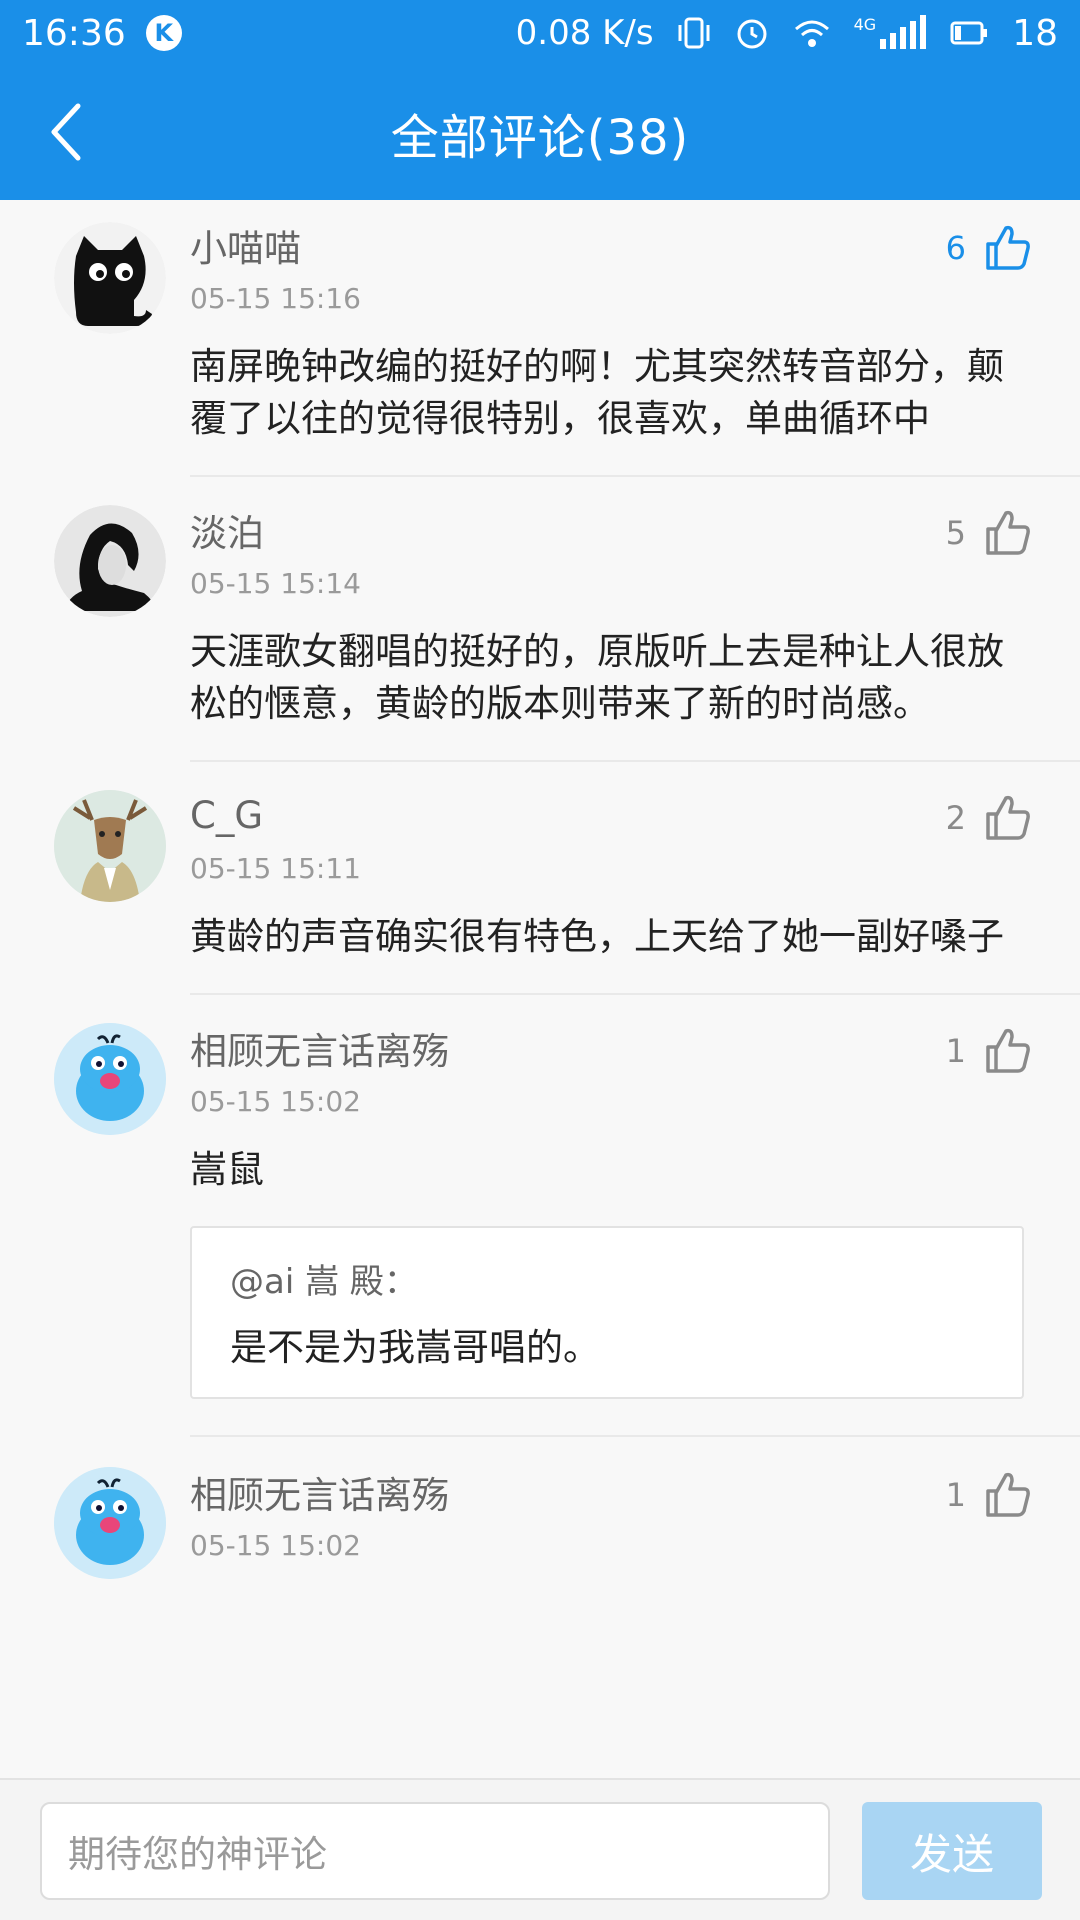 The width and height of the screenshot is (1080, 1920). Describe the element at coordinates (540, 875) in the screenshot. I see `comment-item: C_G 05-15 15:11 2 黄龄的声音确实很有特色，上天给了她一副好嗓子` at that location.